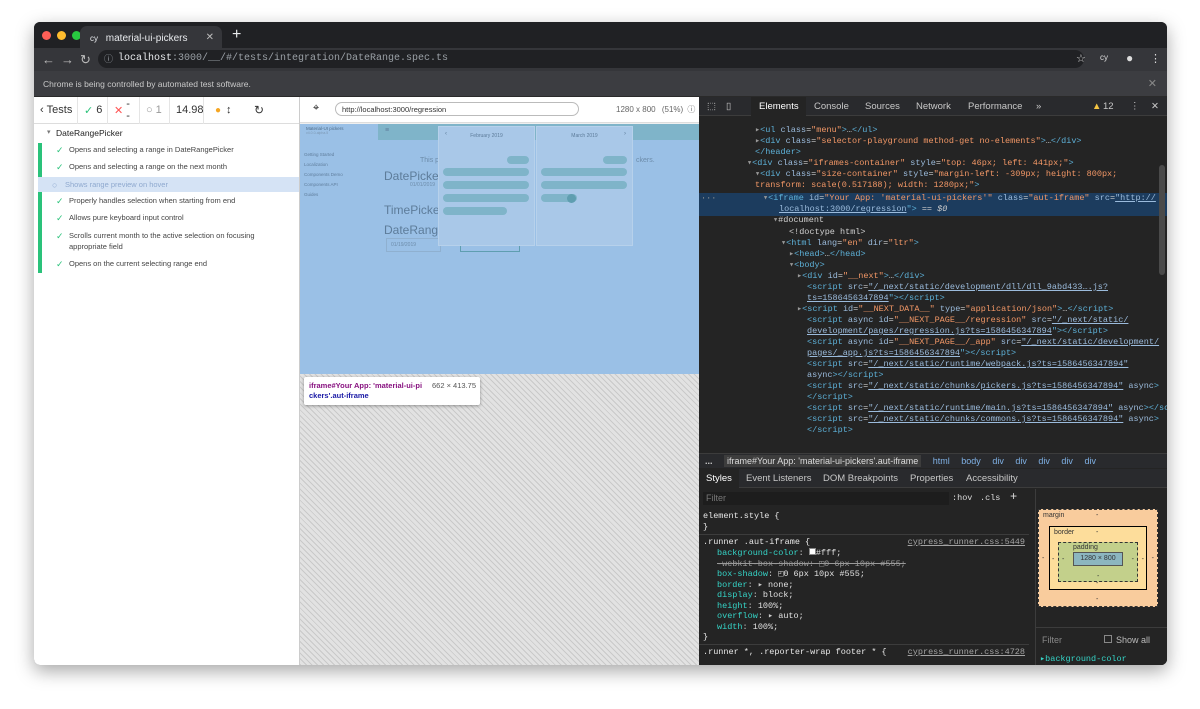 This screenshot has height=709, width=1200. I want to click on box-model-border: border - - - - padding - - - 1280 × 800, so click(1098, 558).